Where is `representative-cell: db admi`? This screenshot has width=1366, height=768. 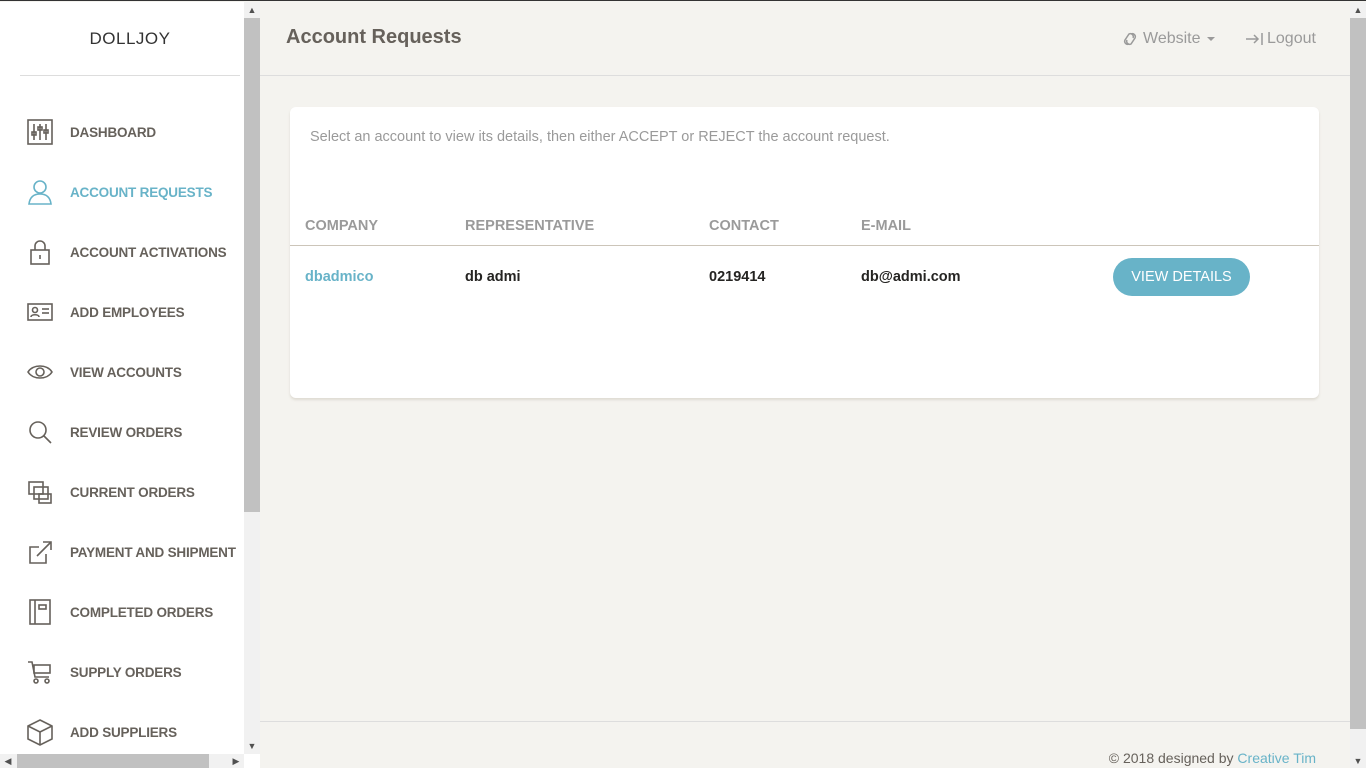 representative-cell: db admi is located at coordinates (493, 277).